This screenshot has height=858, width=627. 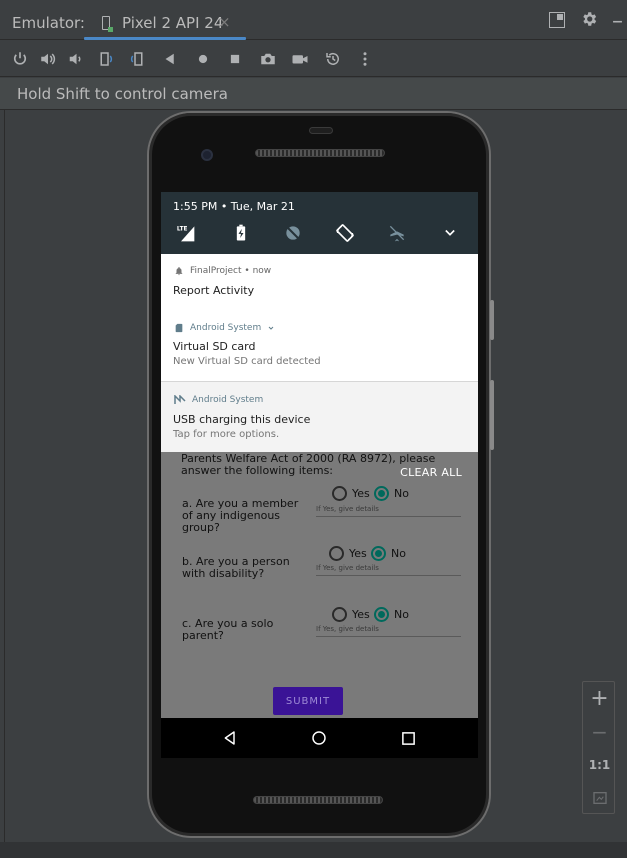 I want to click on radio-yes-a, so click(x=339, y=493).